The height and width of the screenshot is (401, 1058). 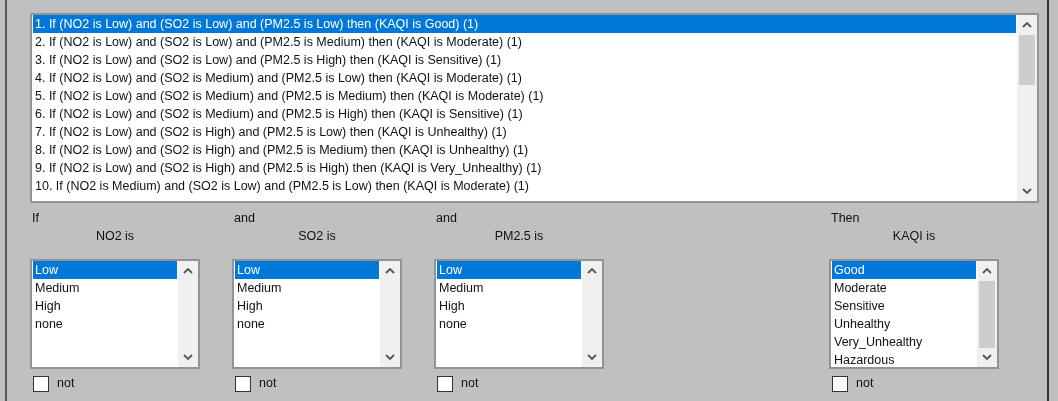 I want to click on rule-item: 10. If (NO2 is Medium) and (SO2 is Low) and (PM2.5 is Low) then (KAQI is Moderate) (1), so click(x=524, y=186).